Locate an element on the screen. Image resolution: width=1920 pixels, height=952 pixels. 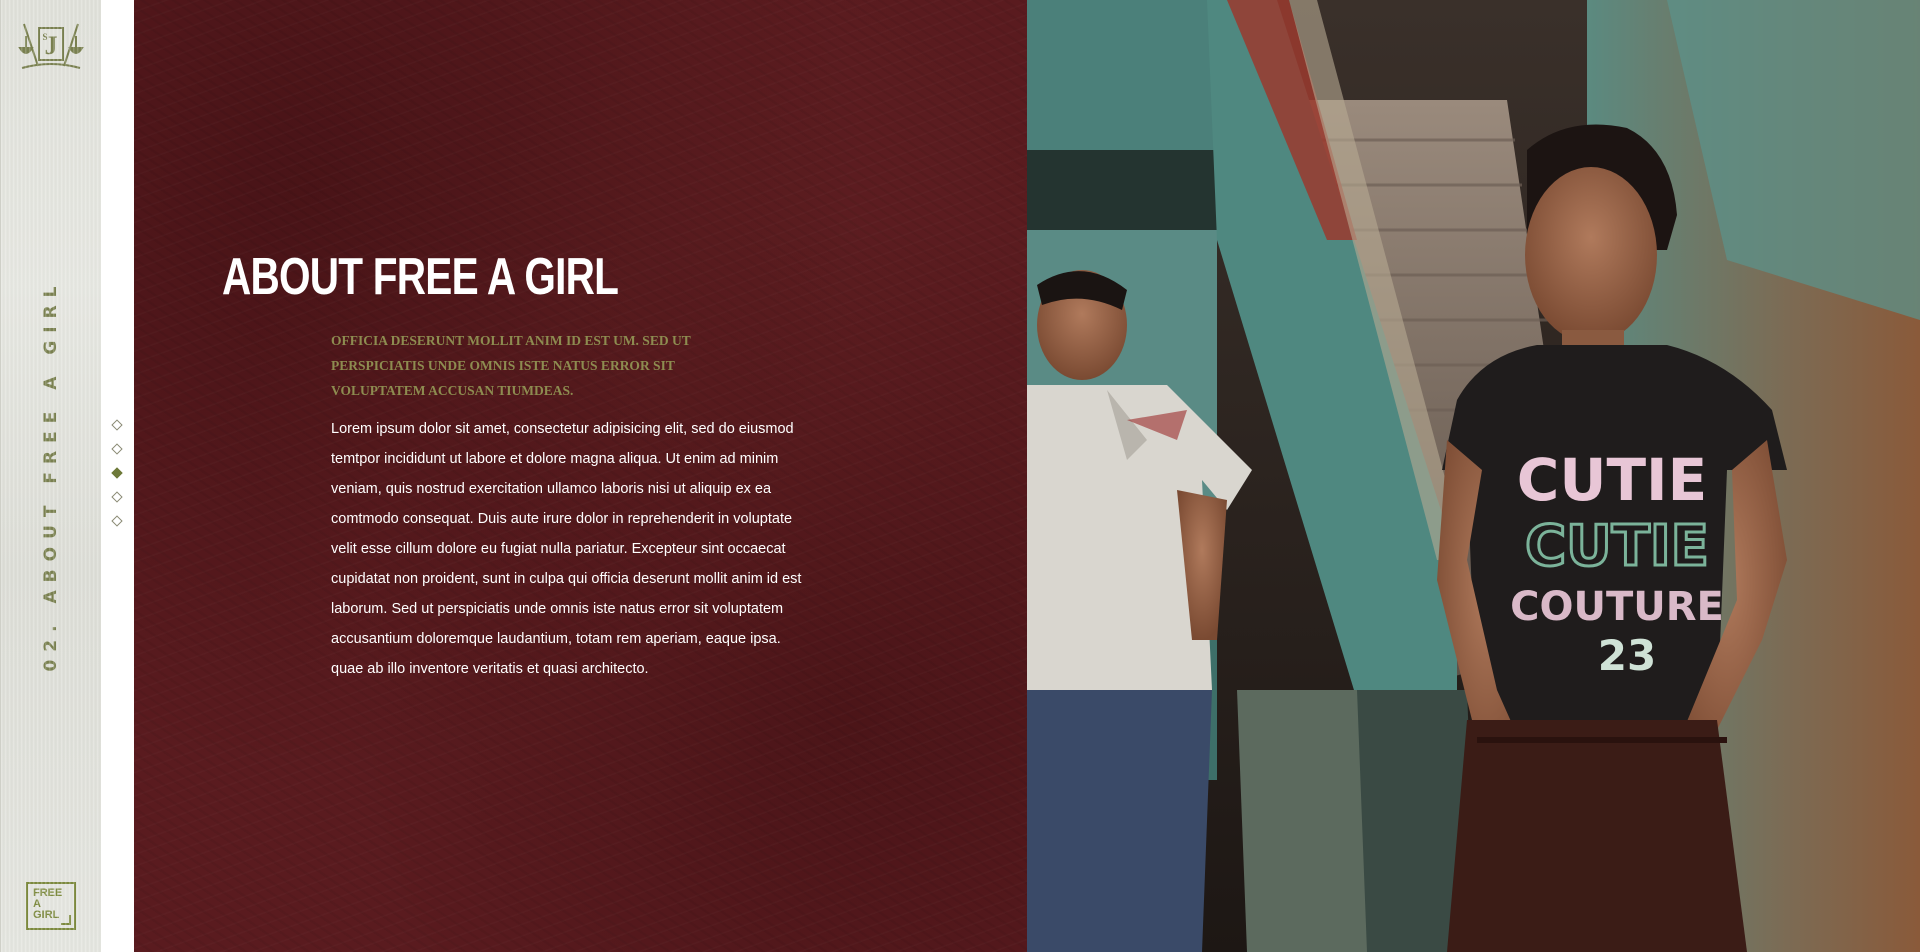
section-pagination is located at coordinates (118, 480).